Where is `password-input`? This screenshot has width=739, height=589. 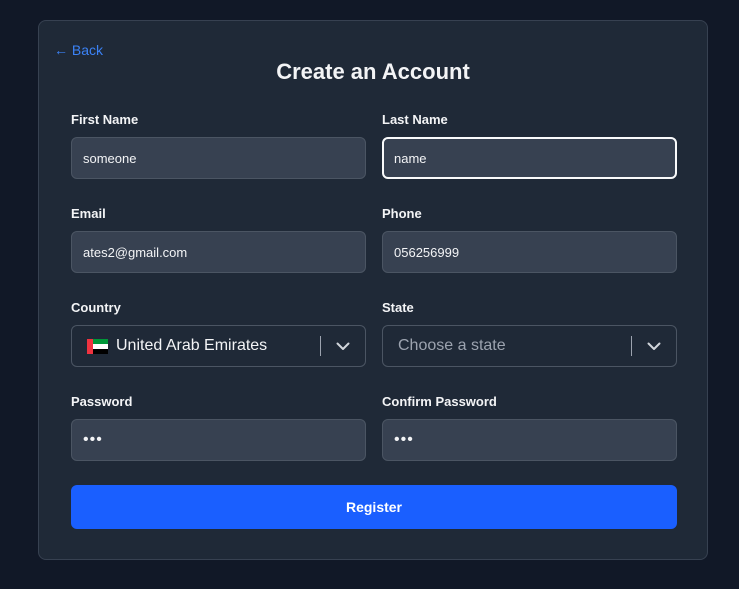 password-input is located at coordinates (218, 440).